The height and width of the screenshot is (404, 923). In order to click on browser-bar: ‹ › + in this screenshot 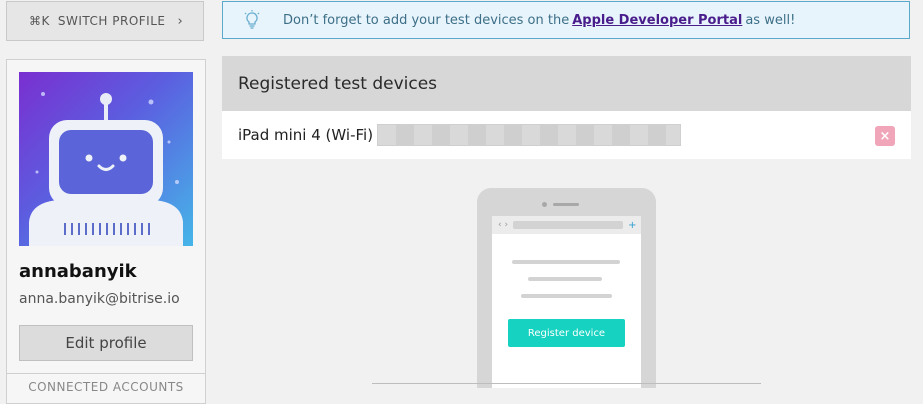, I will do `click(566, 225)`.